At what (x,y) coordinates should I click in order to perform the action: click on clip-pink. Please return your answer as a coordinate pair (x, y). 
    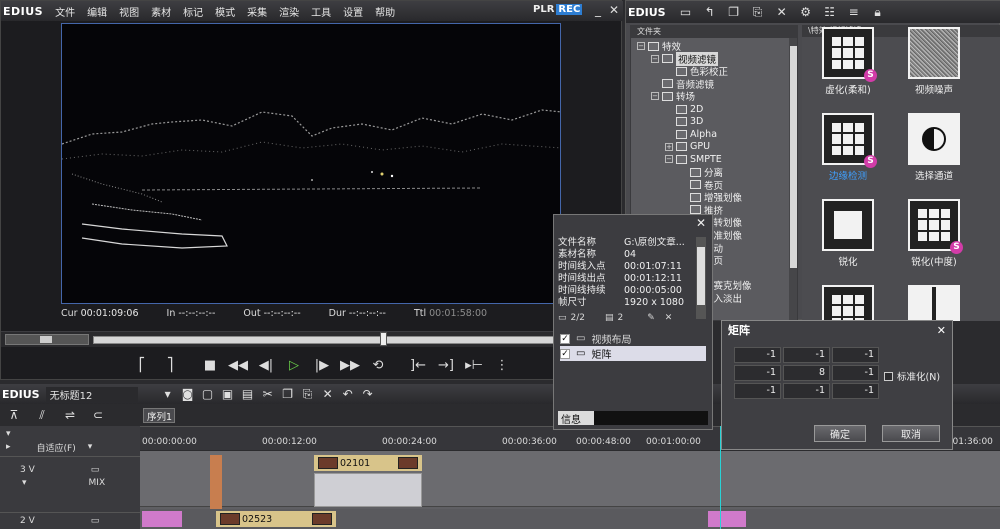
    Looking at the image, I should click on (162, 519).